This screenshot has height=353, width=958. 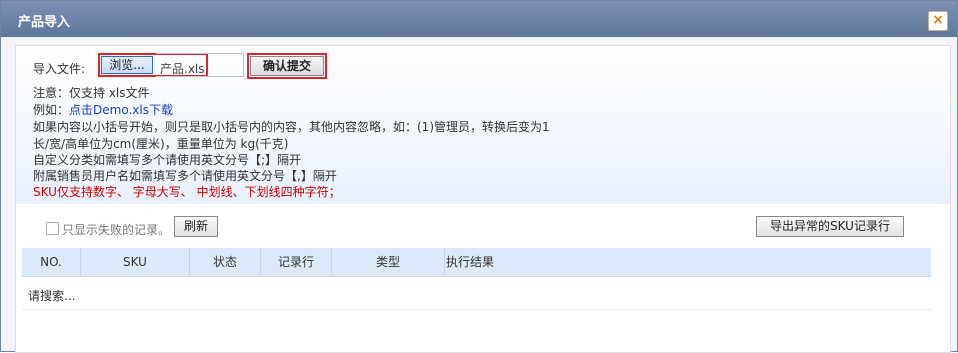 What do you see at coordinates (59, 69) in the screenshot?
I see `import-file-label: 导入文件:` at bounding box center [59, 69].